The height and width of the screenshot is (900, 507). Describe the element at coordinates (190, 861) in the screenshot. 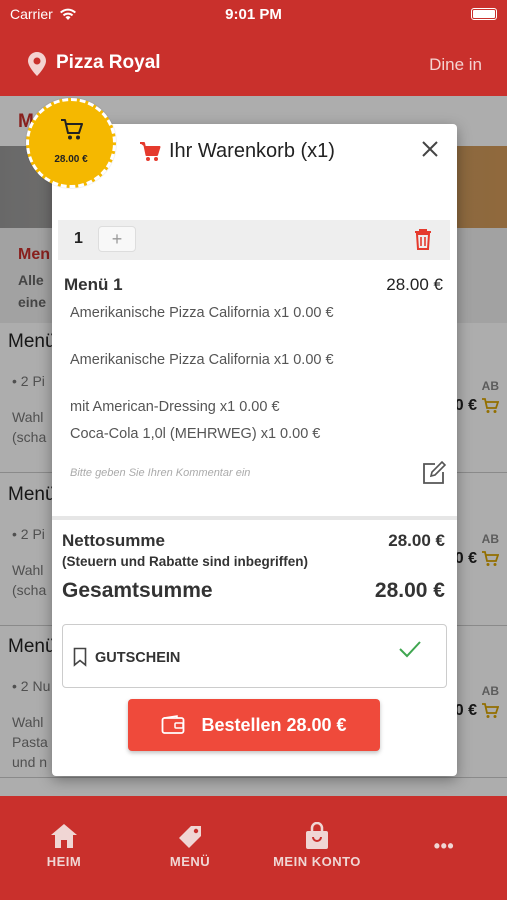

I see `tab-label: MENÜ` at that location.